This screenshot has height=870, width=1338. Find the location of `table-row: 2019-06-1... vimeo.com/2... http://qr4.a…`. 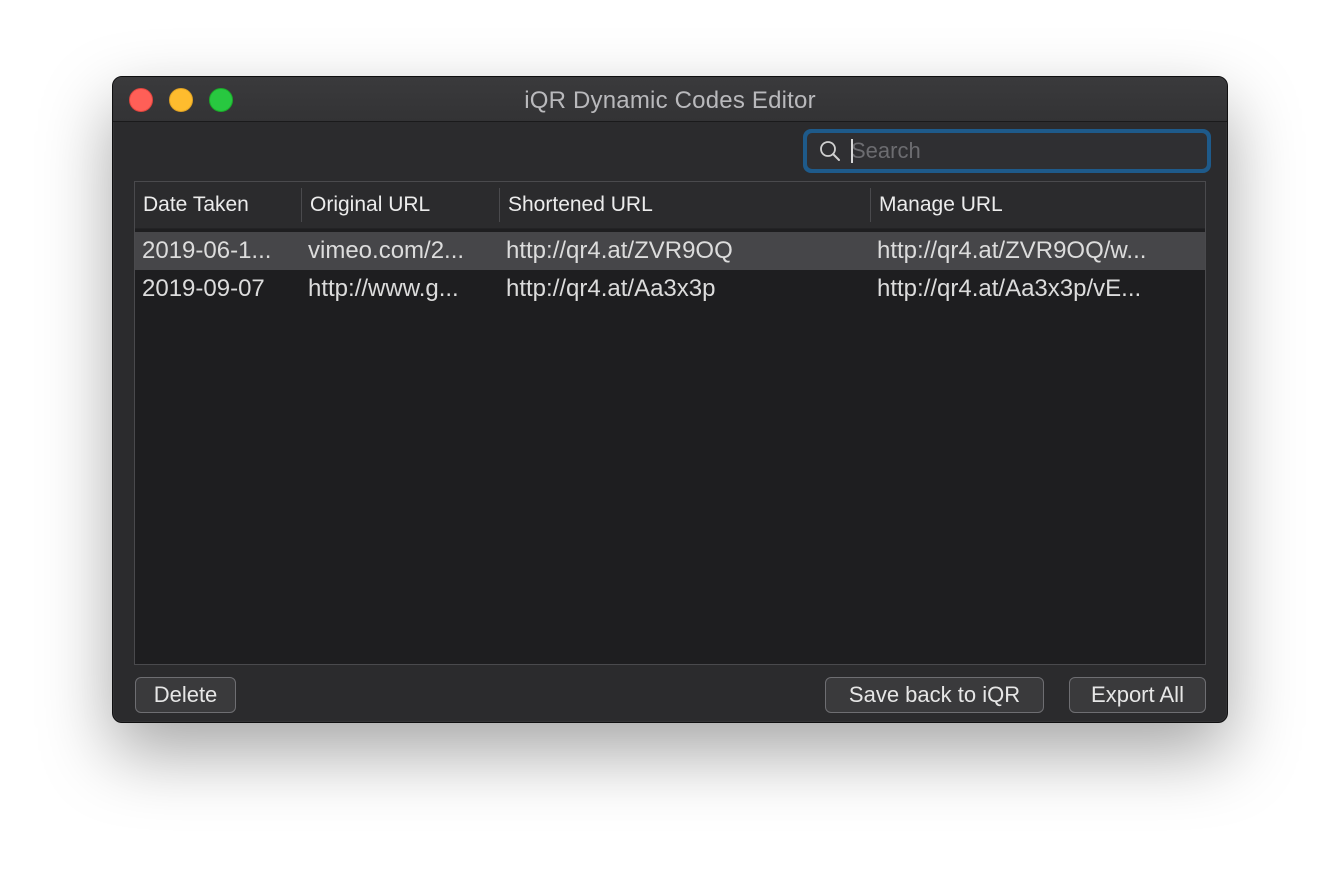

table-row: 2019-06-1... vimeo.com/2... http://qr4.a… is located at coordinates (670, 251).